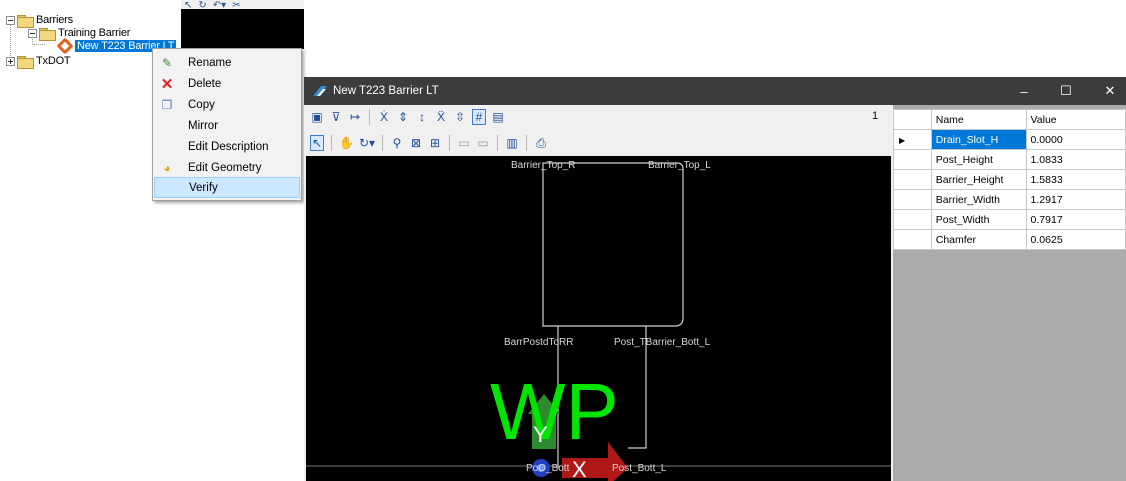  I want to click on zoom-extents-icon: ⊞, so click(435, 143).